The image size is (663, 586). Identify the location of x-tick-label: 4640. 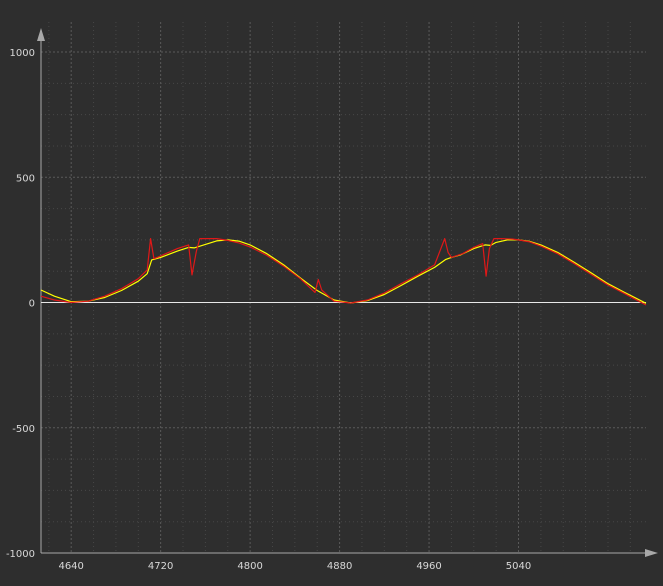
(70, 566).